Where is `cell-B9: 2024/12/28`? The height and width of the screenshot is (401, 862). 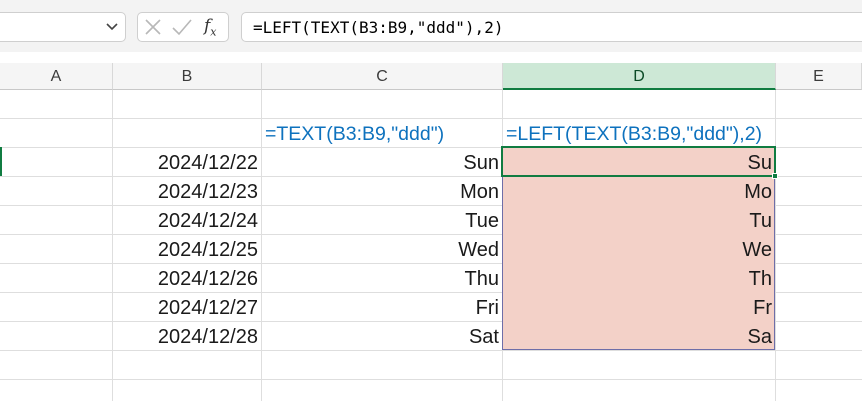
cell-B9: 2024/12/28 is located at coordinates (187, 336).